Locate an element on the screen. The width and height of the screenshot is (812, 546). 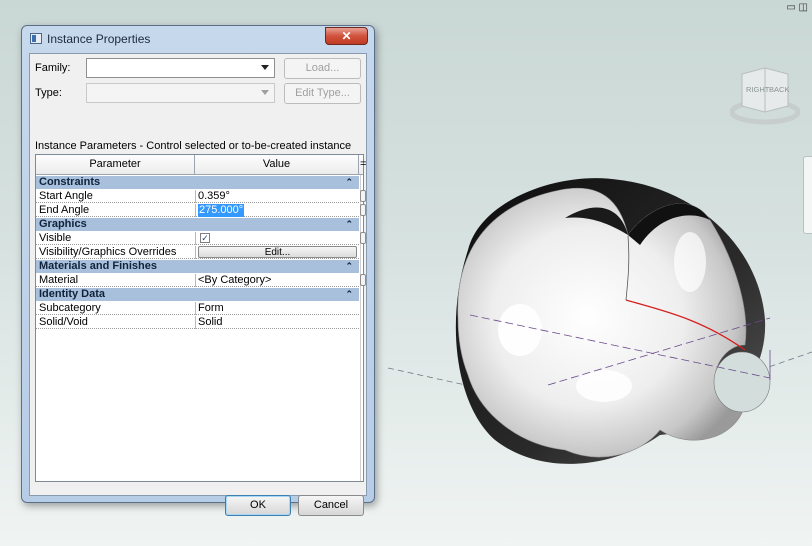
group-label: Materials and Finishes is located at coordinates (98, 266).